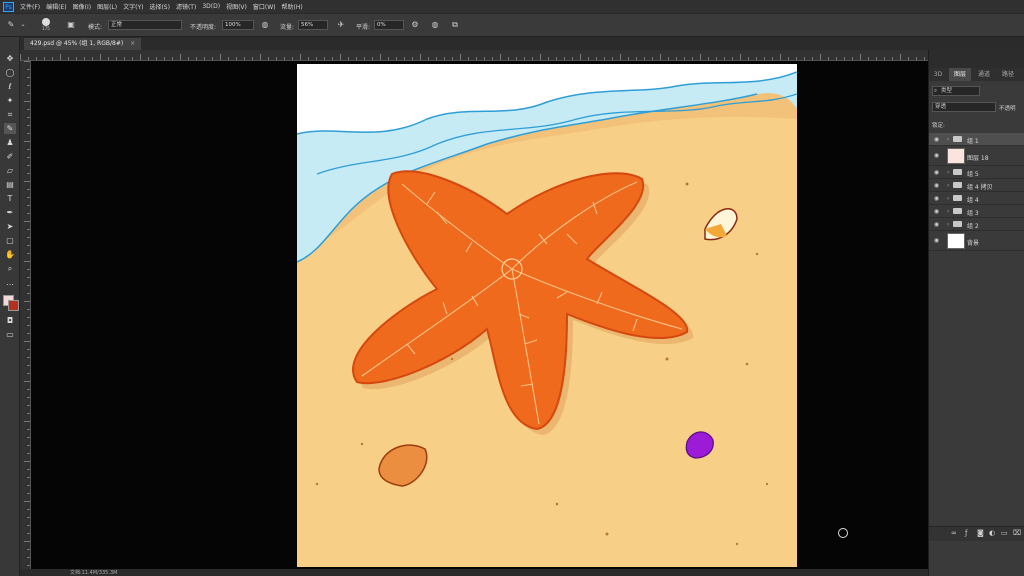 This screenshot has width=1024, height=576. I want to click on pen-tool-icon: ✒, so click(10, 212).